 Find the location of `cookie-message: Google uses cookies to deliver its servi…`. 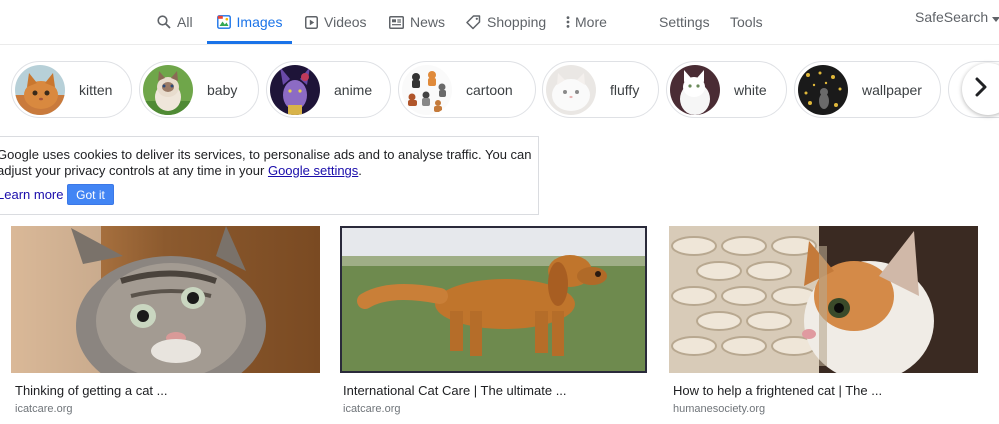

cookie-message: Google uses cookies to deliver its servi… is located at coordinates (268, 163).